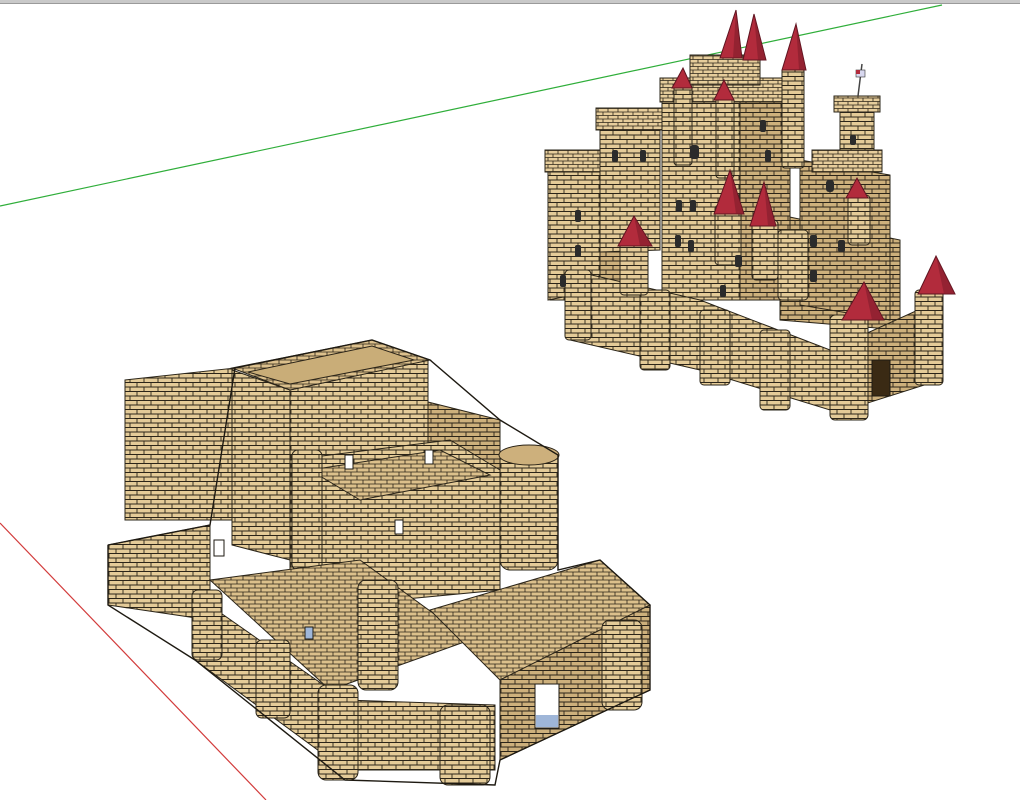 This screenshot has height=800, width=1020. Describe the element at coordinates (847, 161) in the screenshot. I see `castle-right-block-top` at that location.